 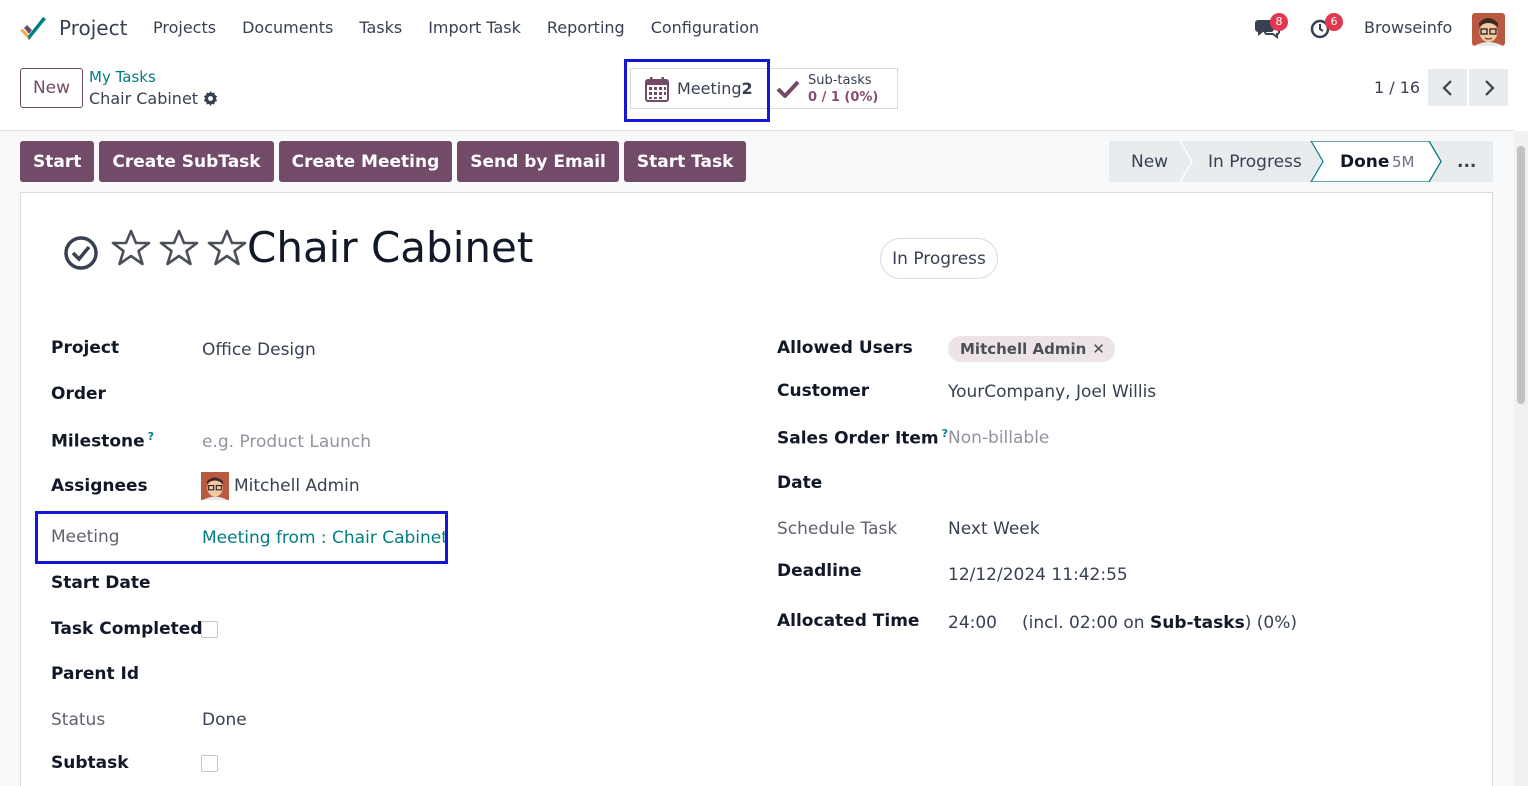 What do you see at coordinates (1038, 575) in the screenshot?
I see `deadline-field: 12/12/2024 11:42:55` at bounding box center [1038, 575].